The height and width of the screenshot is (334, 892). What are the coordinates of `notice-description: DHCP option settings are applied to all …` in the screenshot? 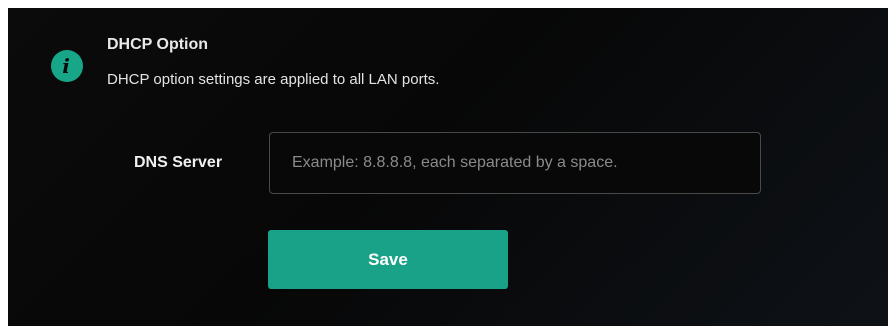 It's located at (273, 79).